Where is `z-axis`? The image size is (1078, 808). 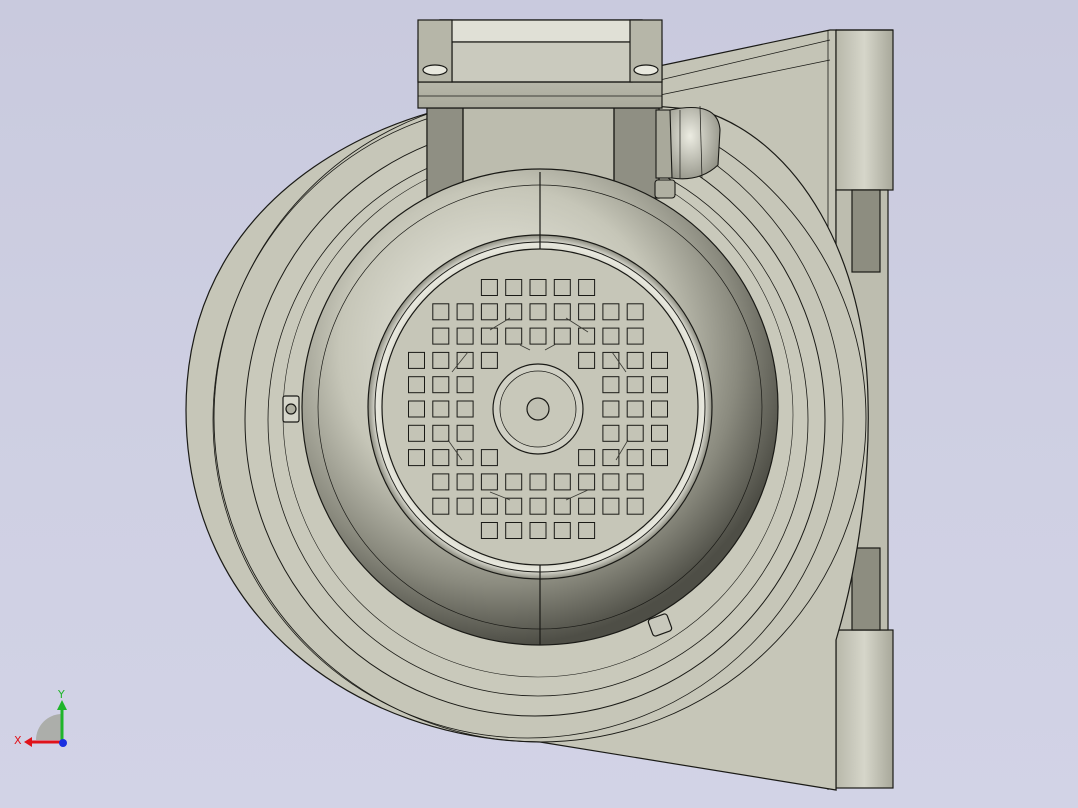
z-axis is located at coordinates (63, 743).